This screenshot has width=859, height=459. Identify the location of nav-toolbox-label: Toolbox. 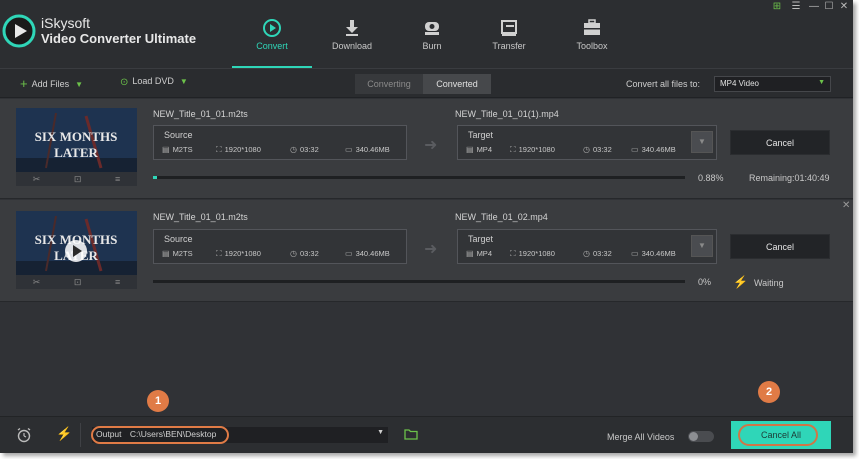
(592, 46).